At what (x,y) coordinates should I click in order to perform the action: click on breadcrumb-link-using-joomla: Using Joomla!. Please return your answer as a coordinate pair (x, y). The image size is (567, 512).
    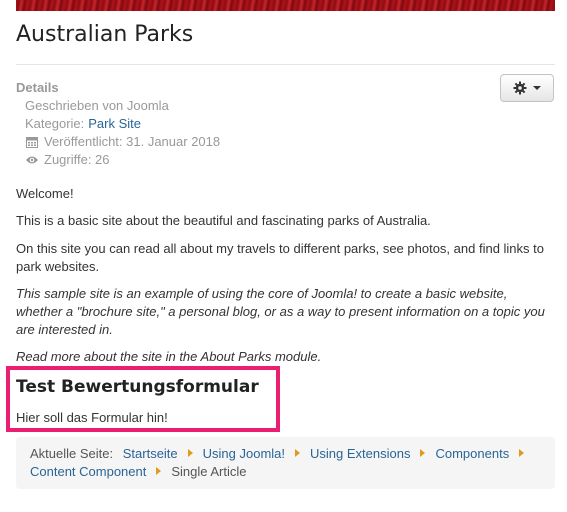
    Looking at the image, I should click on (244, 453).